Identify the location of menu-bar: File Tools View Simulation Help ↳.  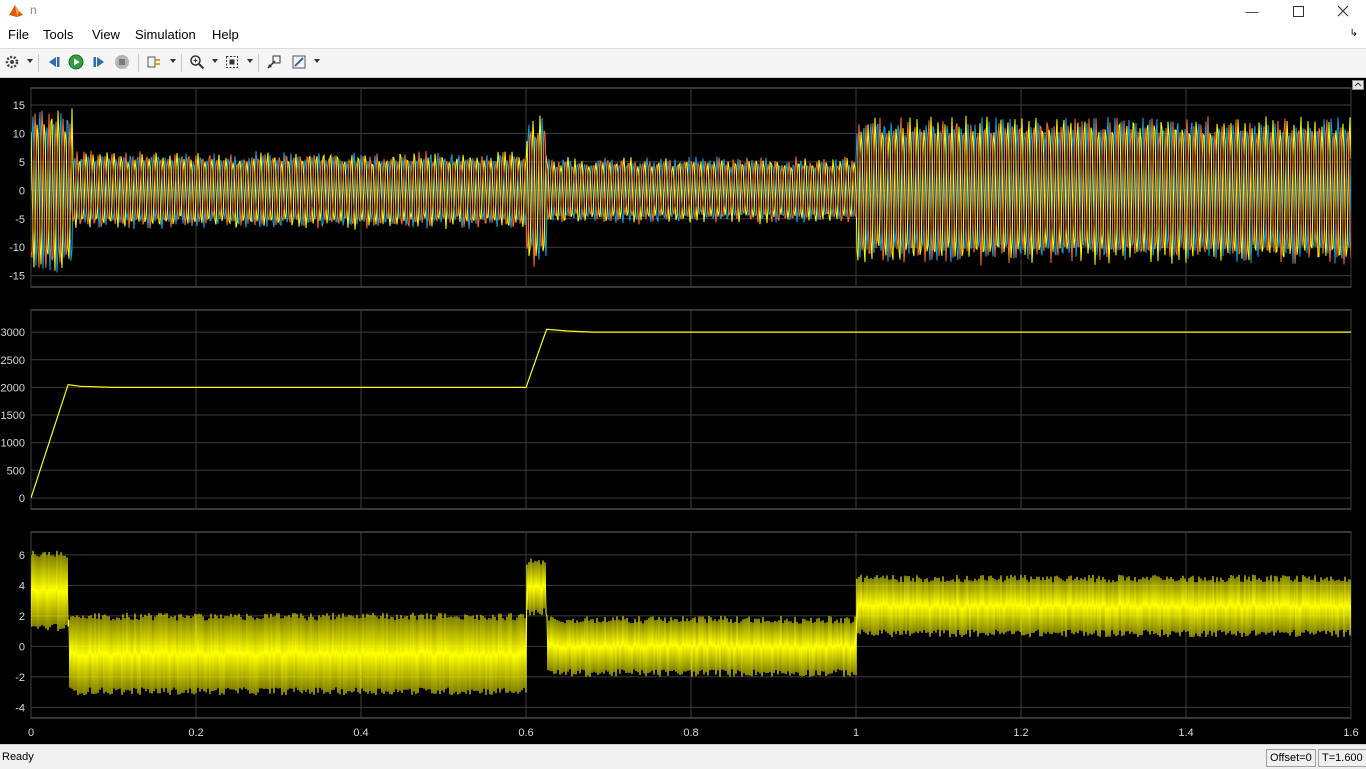
(683, 35).